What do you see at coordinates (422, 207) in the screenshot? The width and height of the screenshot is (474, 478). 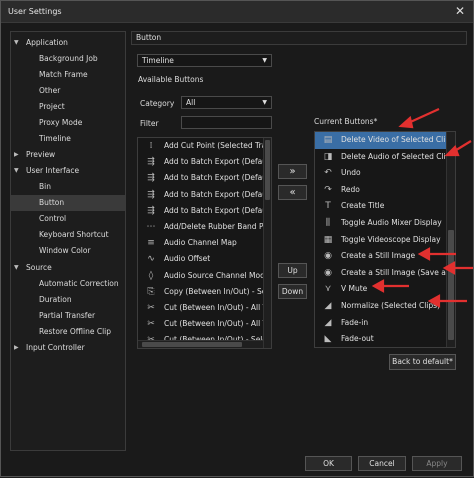 I see `annotation-arrows` at bounding box center [422, 207].